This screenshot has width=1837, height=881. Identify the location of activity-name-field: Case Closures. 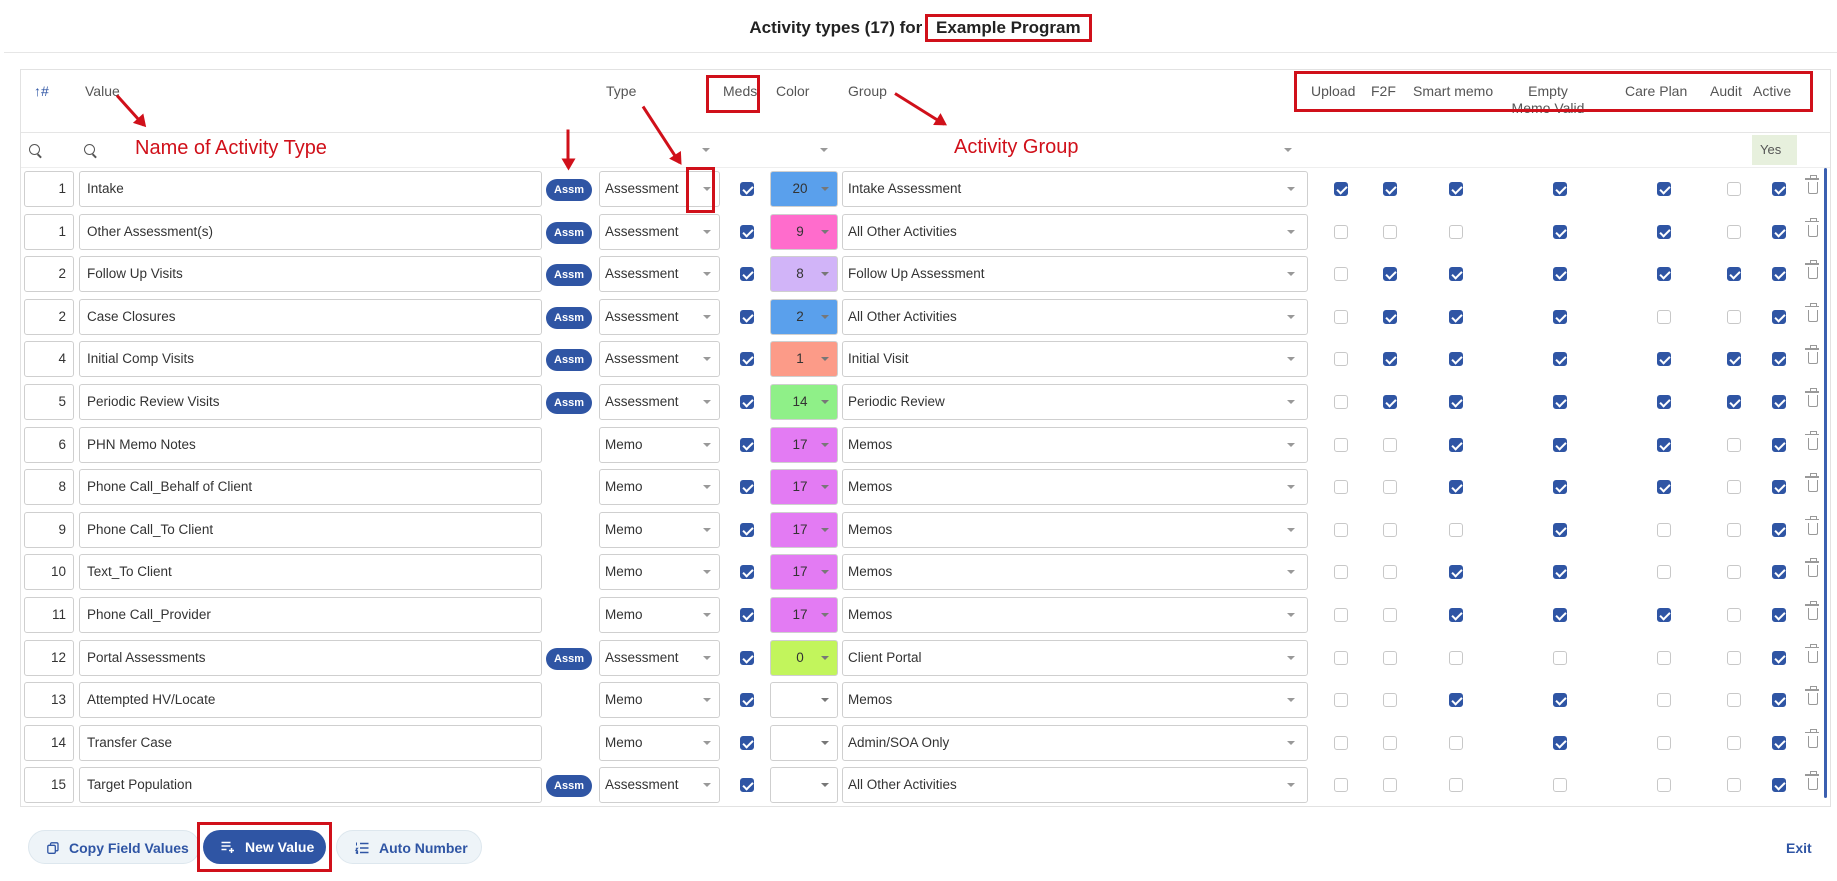
(310, 316).